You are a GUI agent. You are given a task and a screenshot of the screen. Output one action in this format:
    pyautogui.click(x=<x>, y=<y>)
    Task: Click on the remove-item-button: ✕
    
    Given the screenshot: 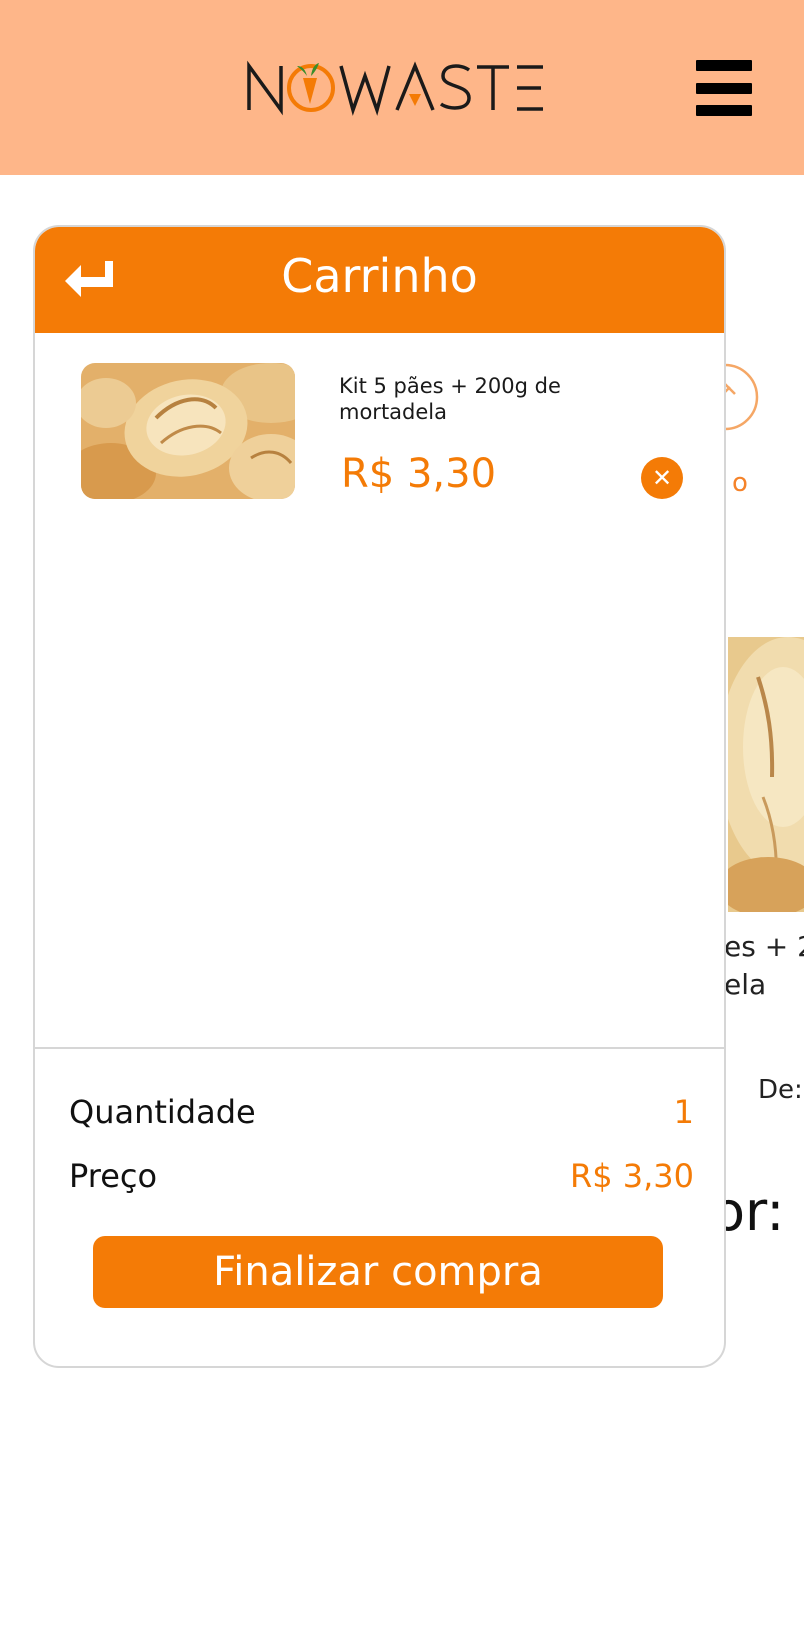 What is the action you would take?
    pyautogui.click(x=662, y=478)
    